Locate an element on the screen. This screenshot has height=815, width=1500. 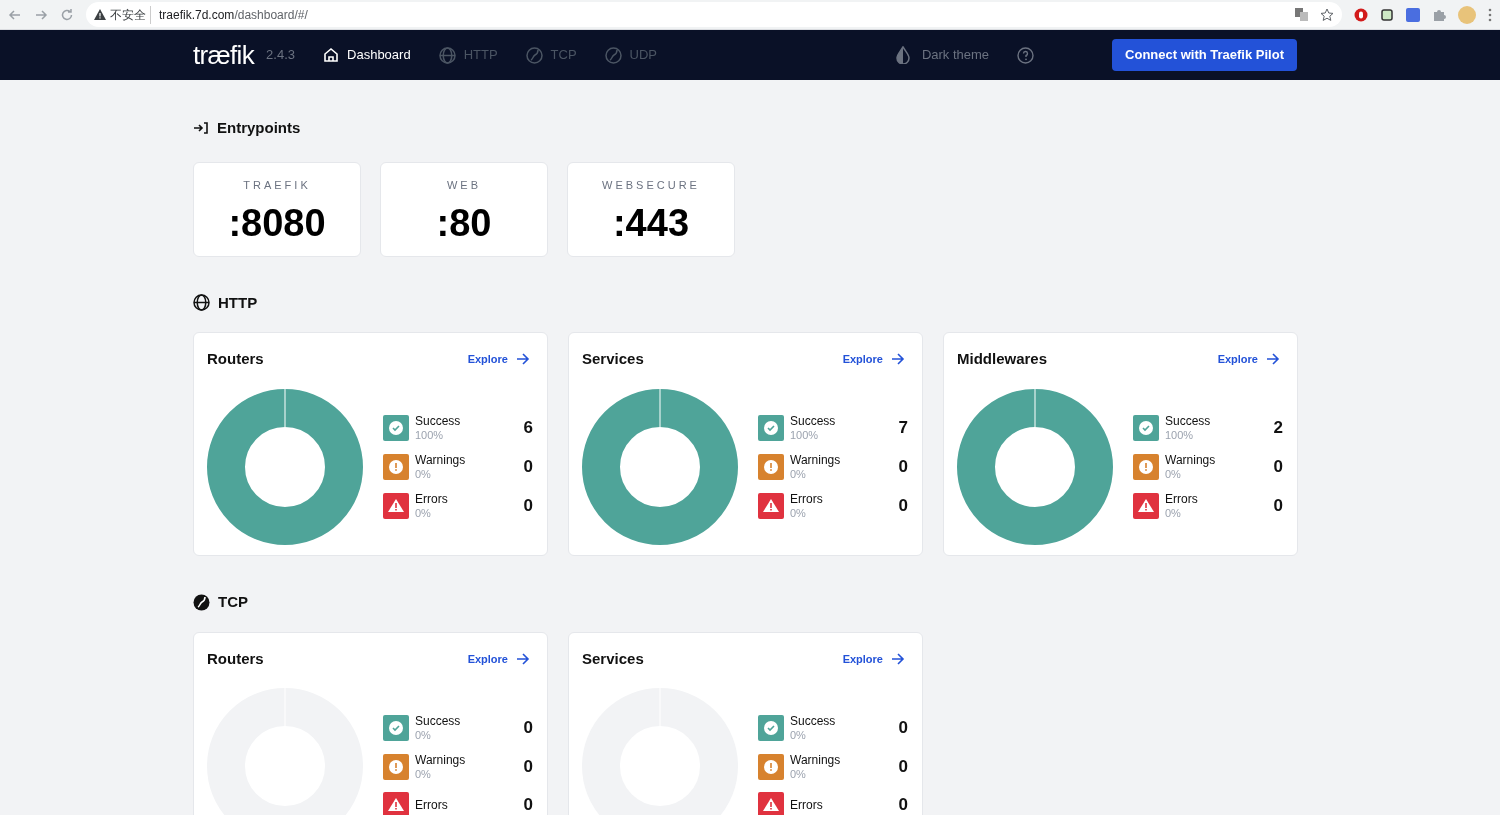
help-icon is located at coordinates (1026, 55).